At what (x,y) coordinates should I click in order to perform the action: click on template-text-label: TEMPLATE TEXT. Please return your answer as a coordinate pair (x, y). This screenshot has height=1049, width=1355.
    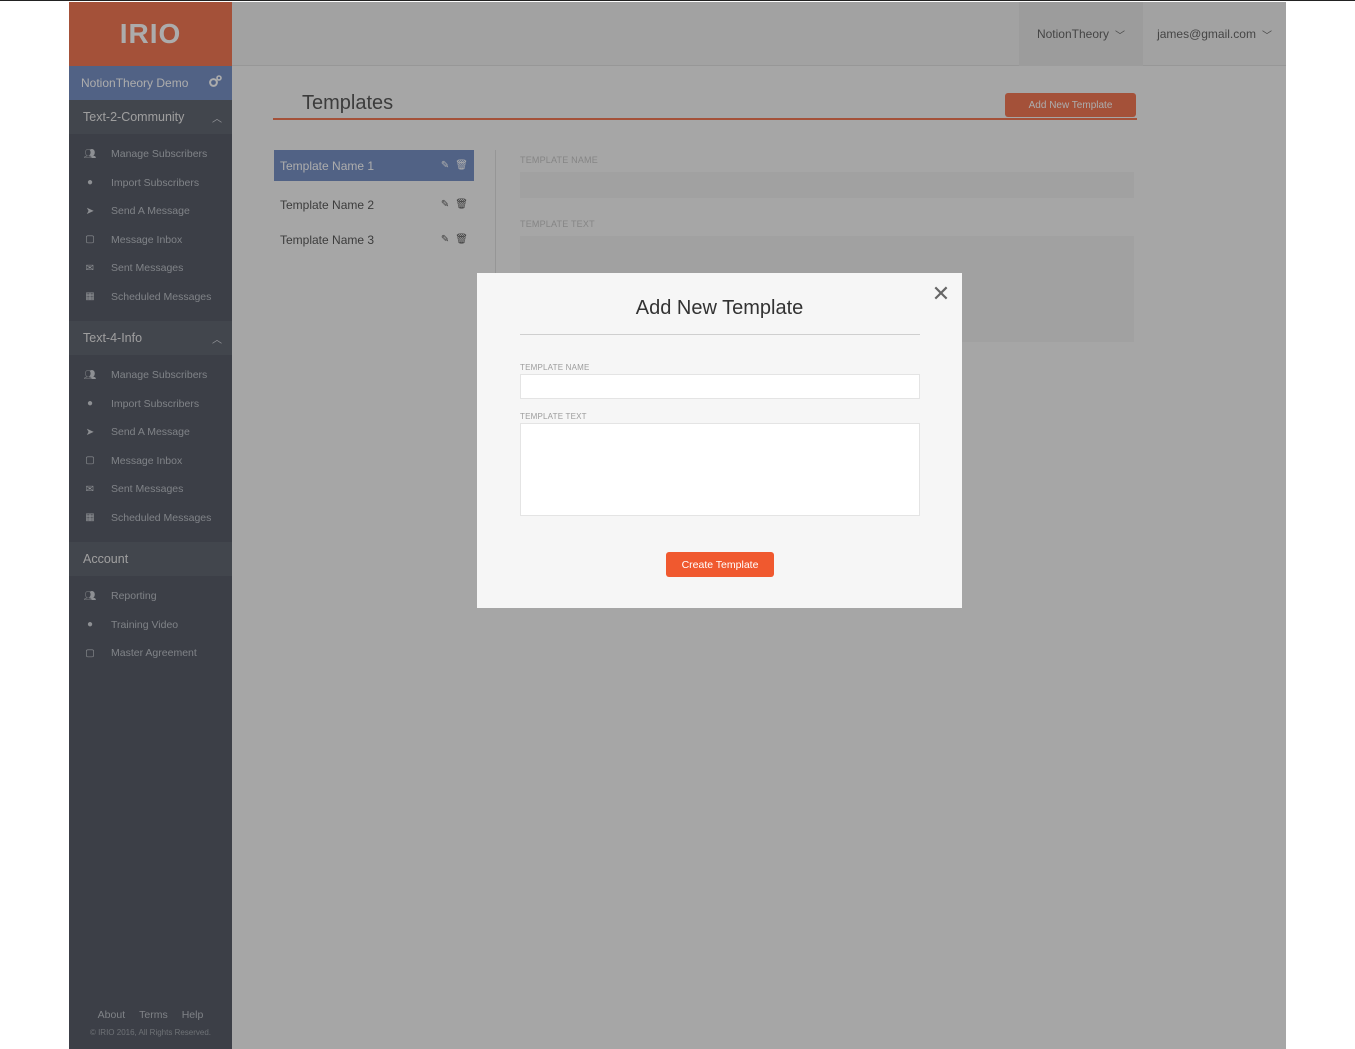
    Looking at the image, I should click on (553, 416).